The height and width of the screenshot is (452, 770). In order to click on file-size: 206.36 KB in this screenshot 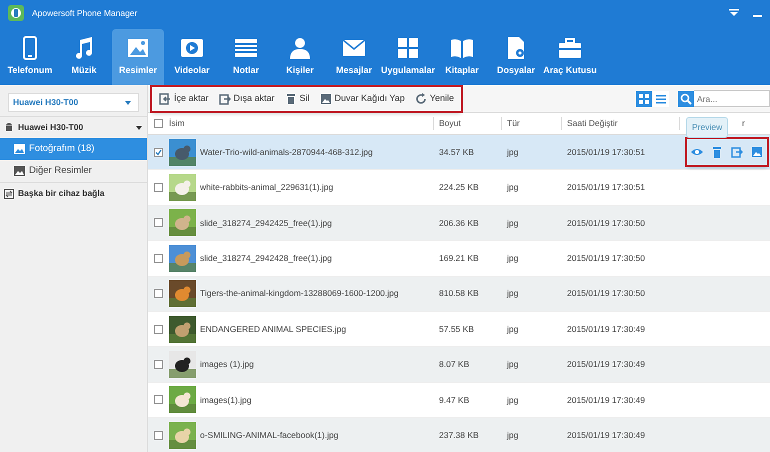, I will do `click(459, 223)`.